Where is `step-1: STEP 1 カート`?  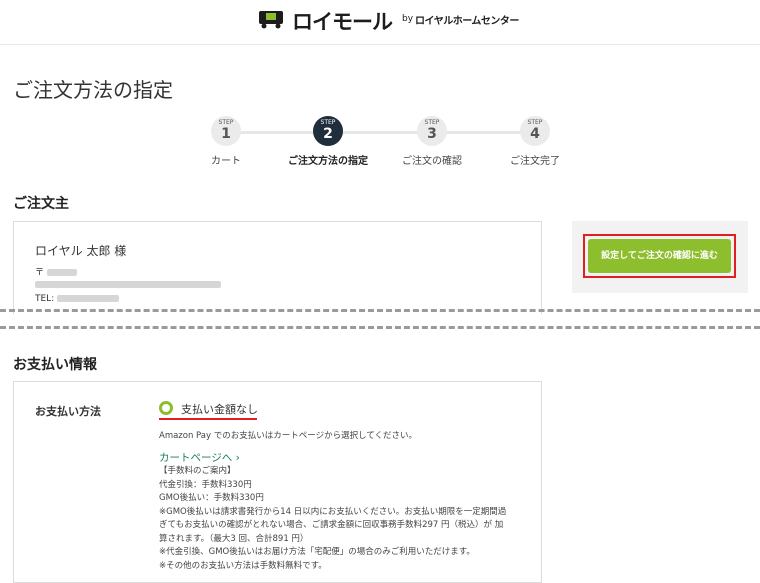 step-1: STEP 1 カート is located at coordinates (226, 141).